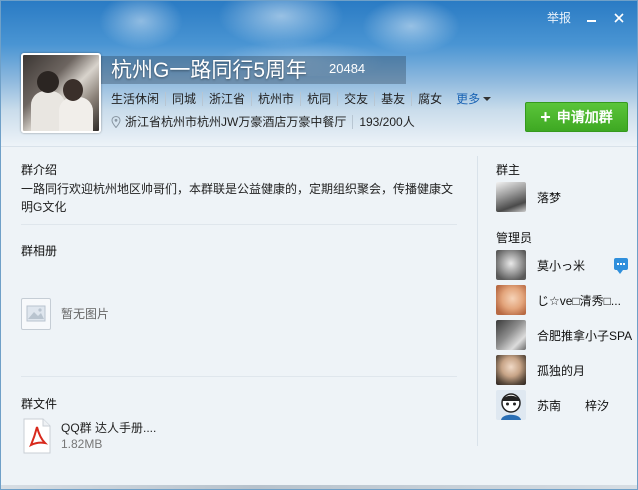 This screenshot has height=490, width=638. I want to click on tag-item: 生活休闲, so click(138, 99).